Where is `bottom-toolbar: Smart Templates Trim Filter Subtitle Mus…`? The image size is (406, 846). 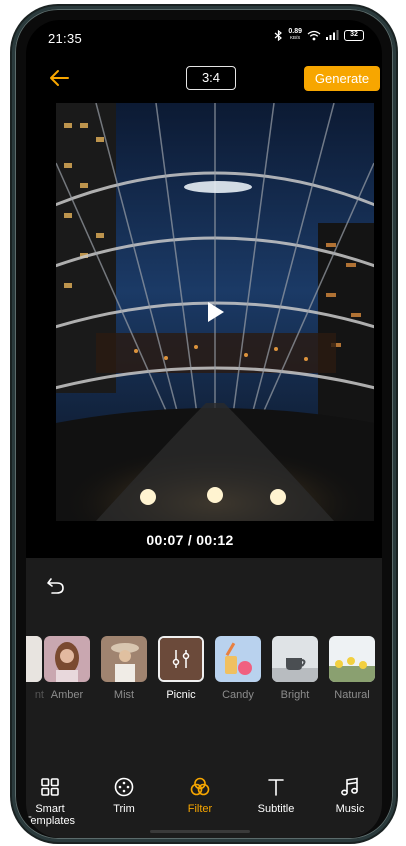 bottom-toolbar: Smart Templates Trim Filter Subtitle Mus… is located at coordinates (204, 806).